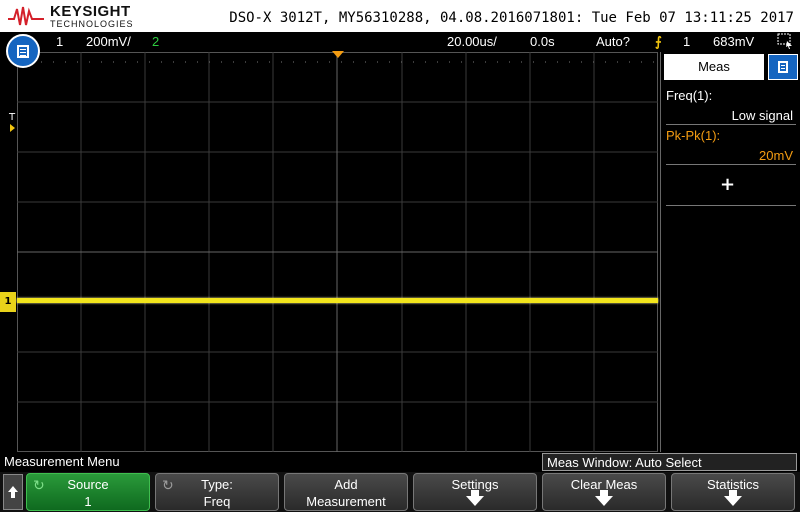  I want to click on menu-icon, so click(23, 51).